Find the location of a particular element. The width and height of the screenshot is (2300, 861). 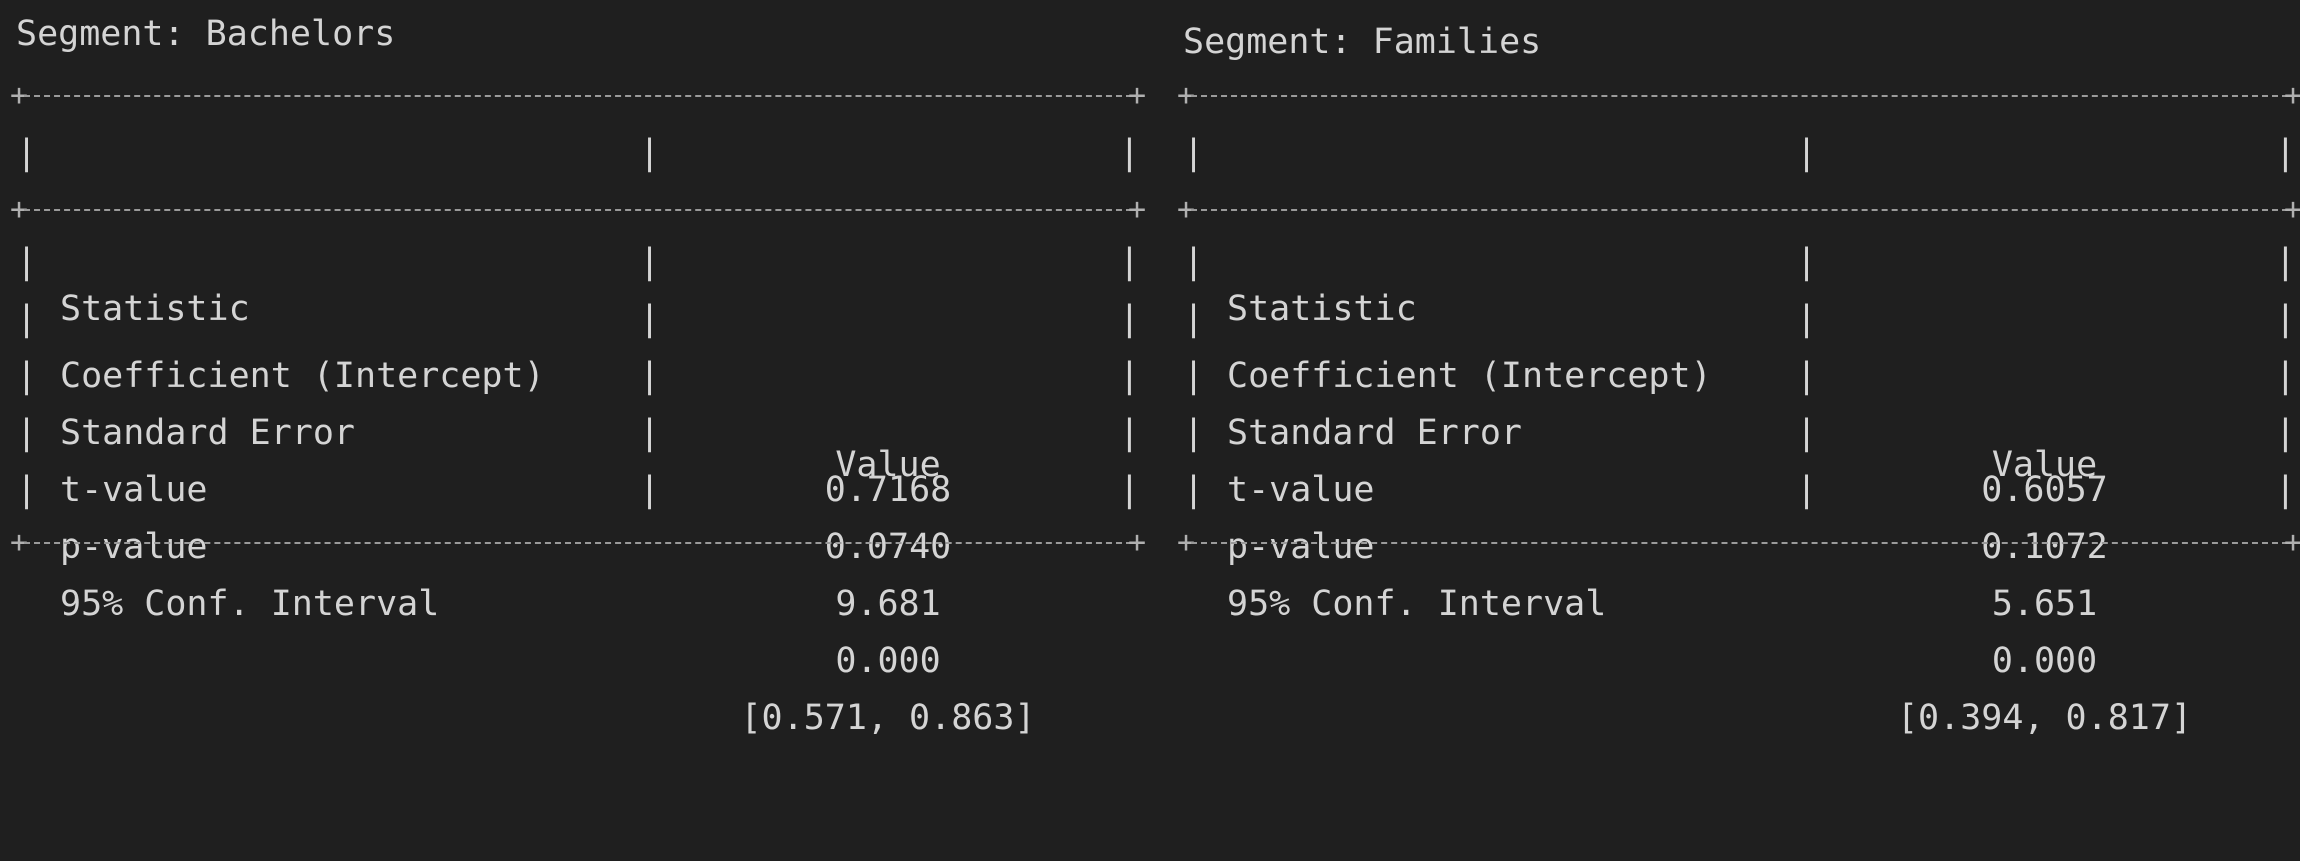

value-cell: 9.681 is located at coordinates (888, 604).